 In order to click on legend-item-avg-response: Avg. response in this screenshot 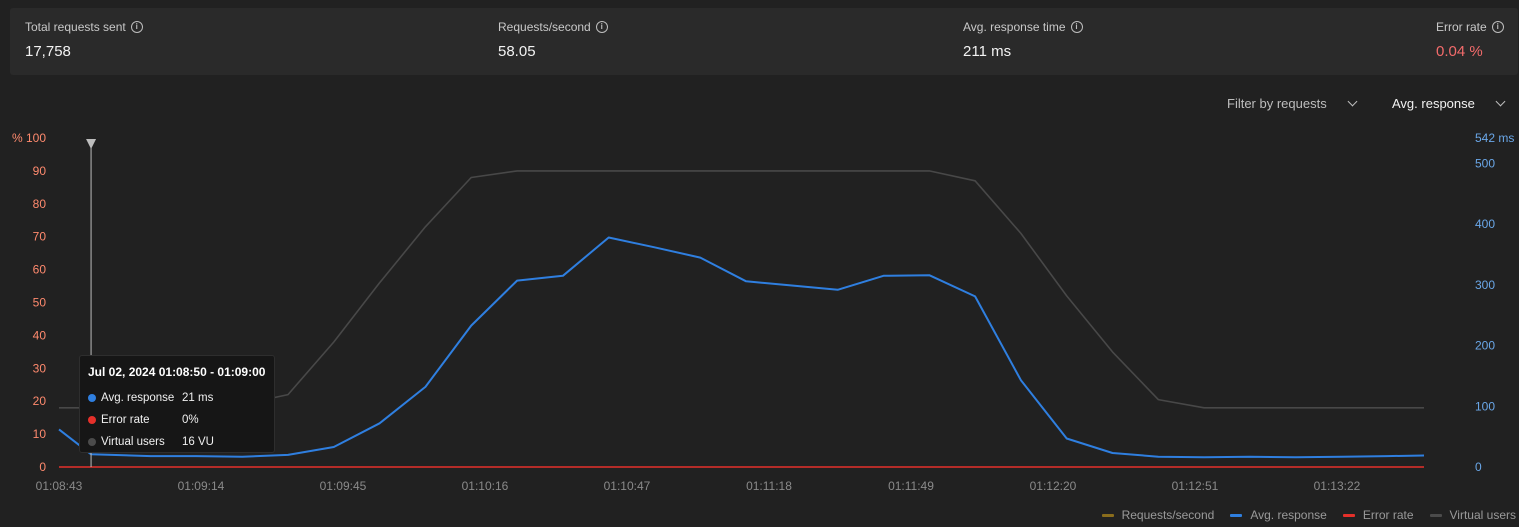, I will do `click(1278, 515)`.